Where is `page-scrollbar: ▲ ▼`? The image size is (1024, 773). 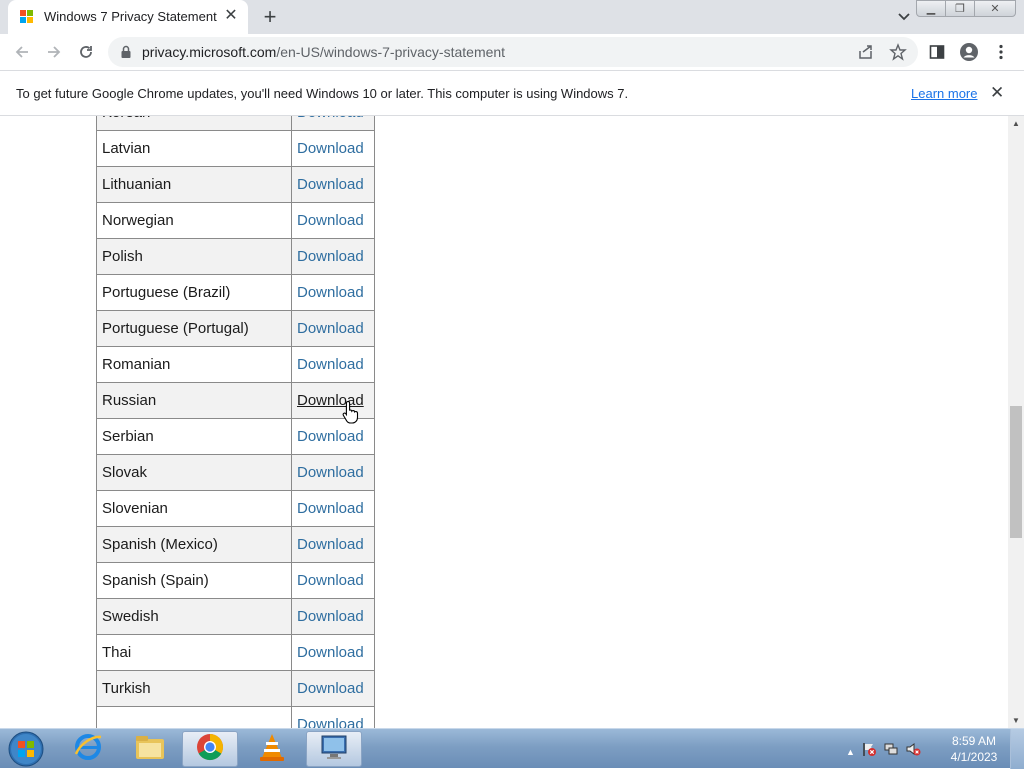
page-scrollbar: ▲ ▼ is located at coordinates (1016, 422).